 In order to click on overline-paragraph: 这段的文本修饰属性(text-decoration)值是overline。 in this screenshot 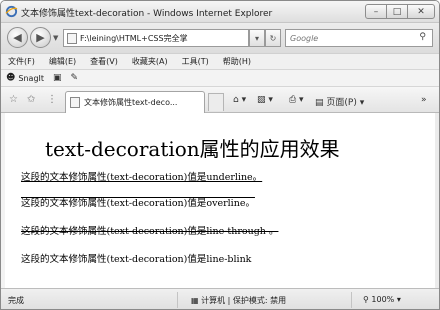, I will do `click(138, 203)`.